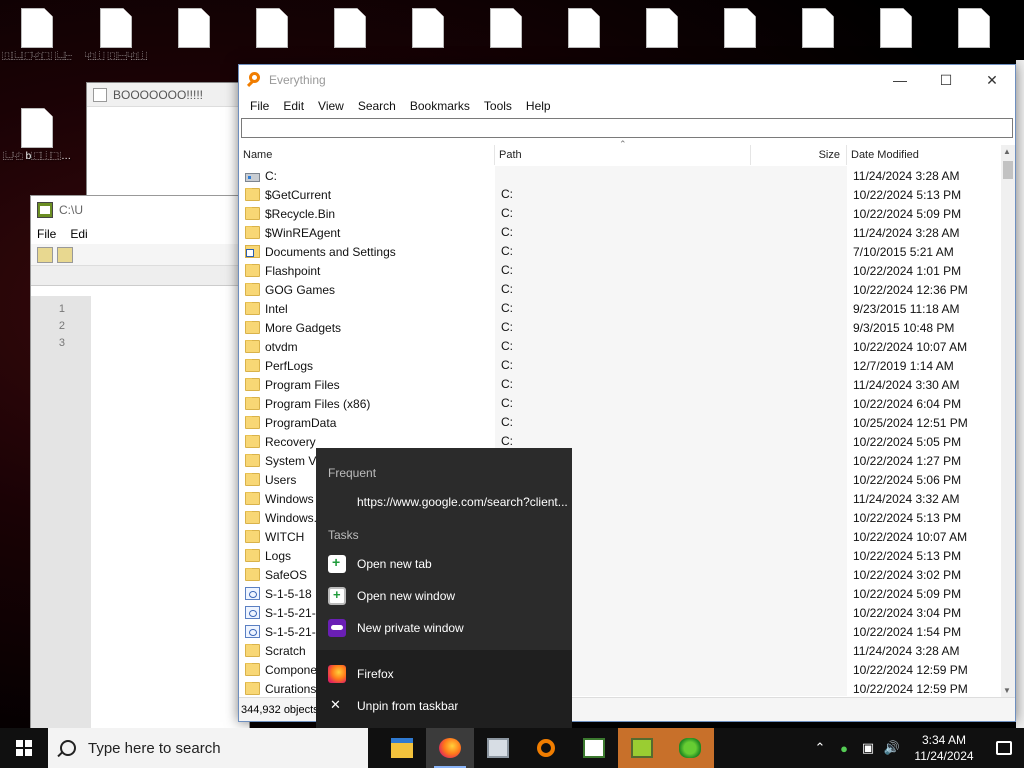 The height and width of the screenshot is (768, 1024). What do you see at coordinates (440, 106) in the screenshot?
I see `menu-bookmarks: Bookmarks` at bounding box center [440, 106].